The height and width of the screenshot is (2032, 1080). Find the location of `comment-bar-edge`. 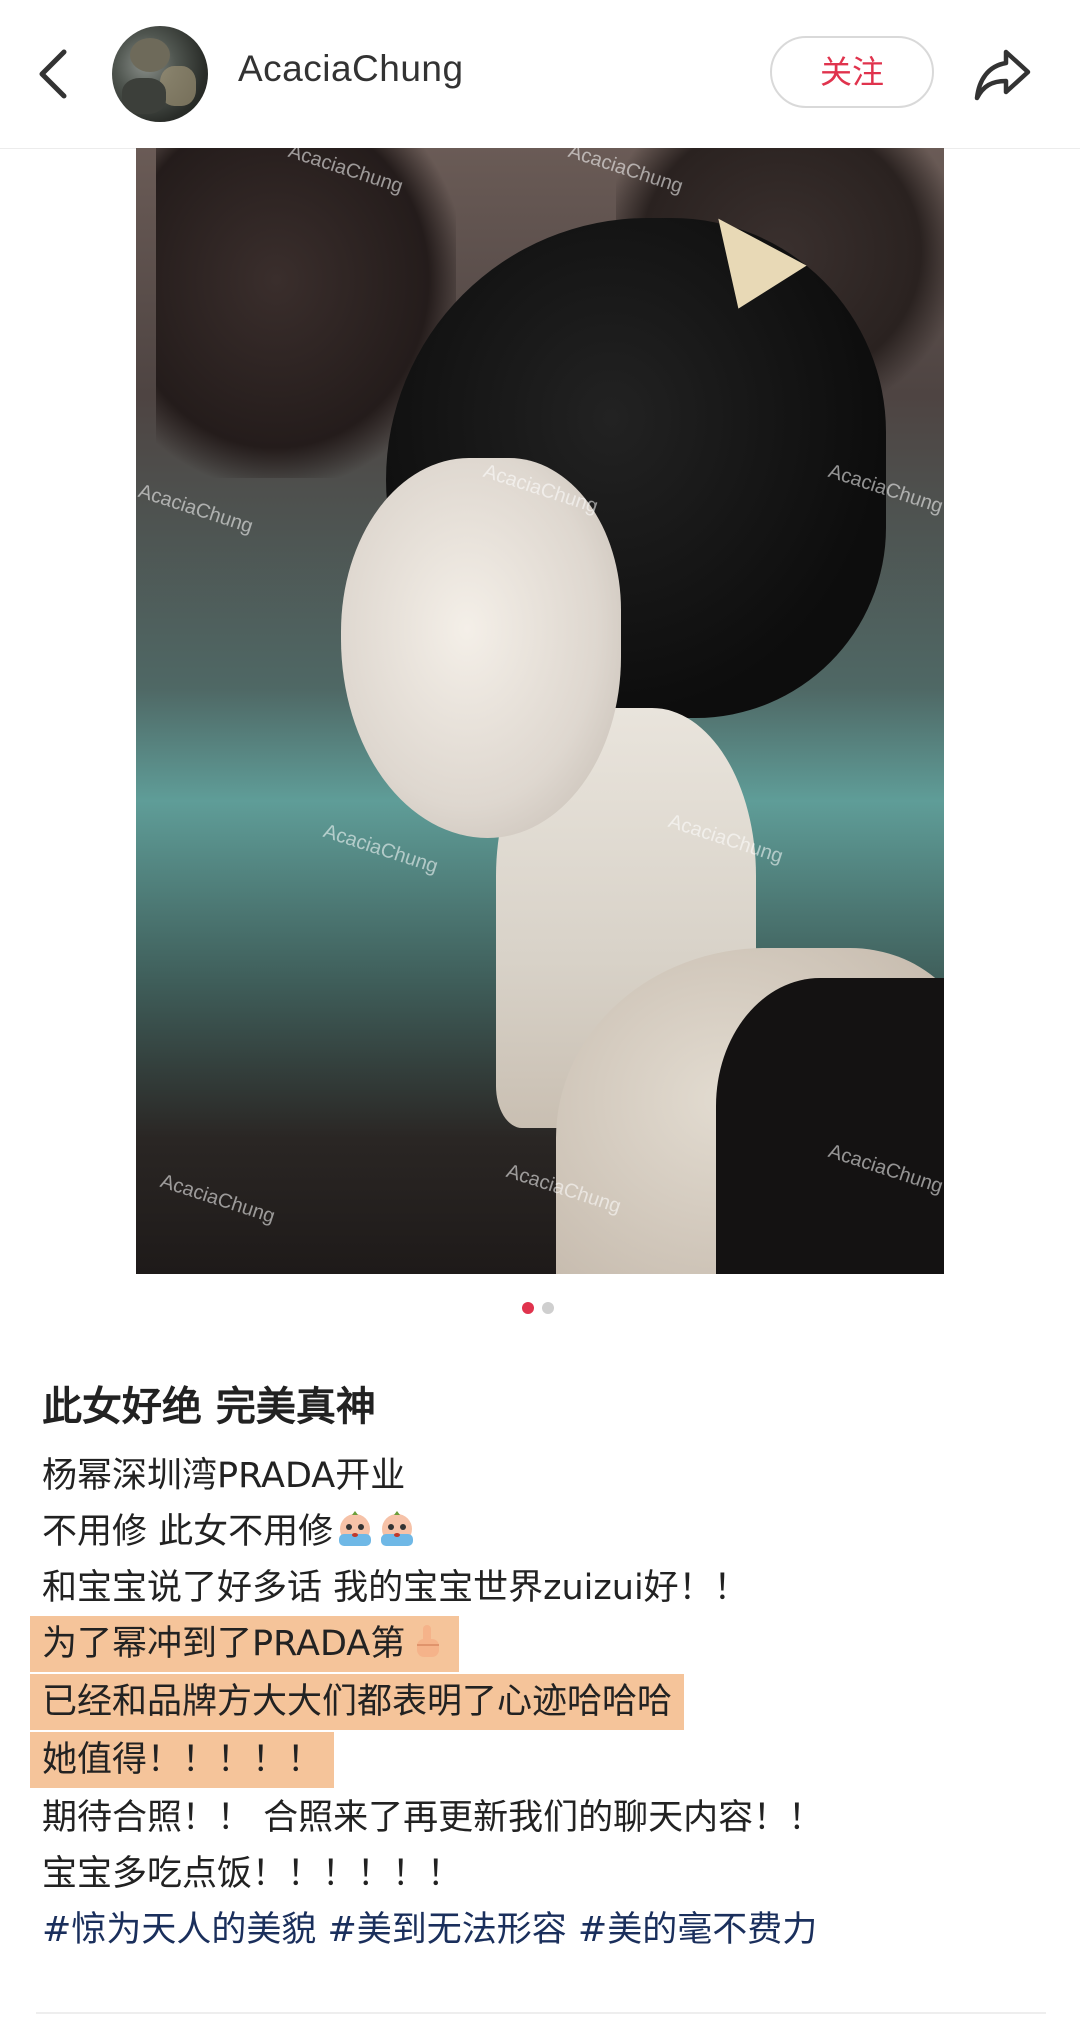

comment-bar-edge is located at coordinates (541, 2022).